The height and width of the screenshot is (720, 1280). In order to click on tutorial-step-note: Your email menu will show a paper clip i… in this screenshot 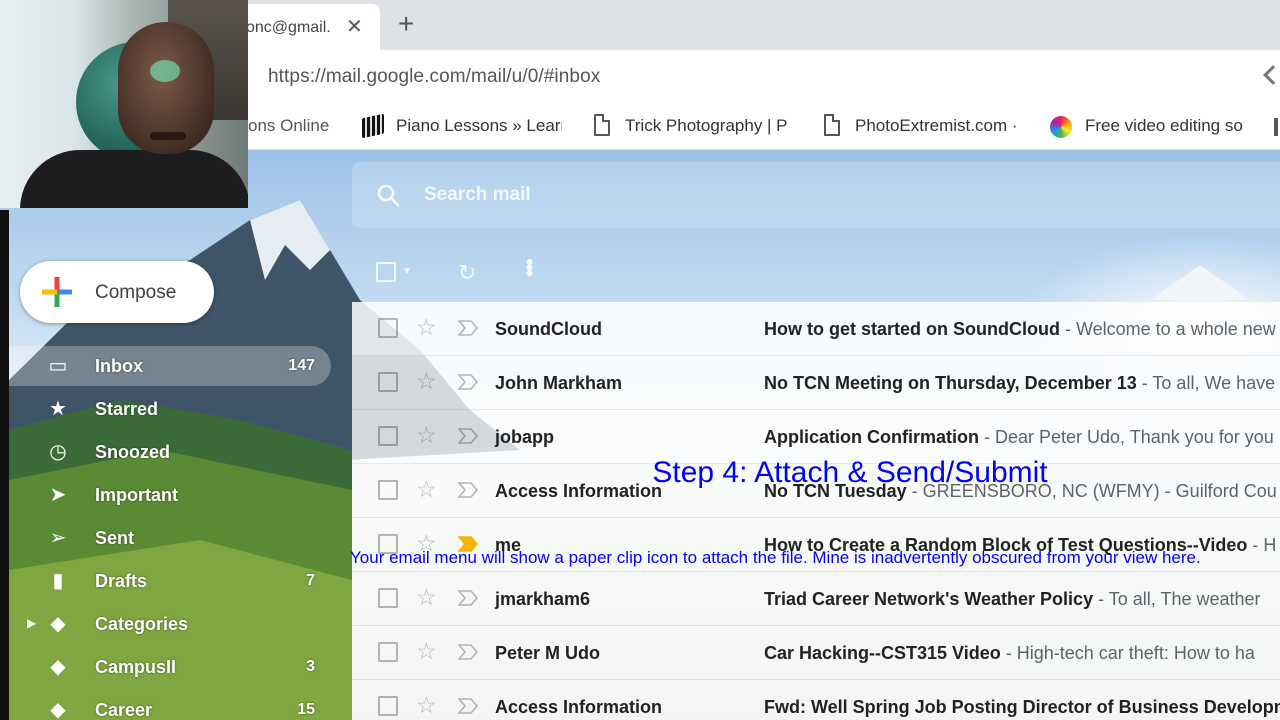, I will do `click(775, 557)`.